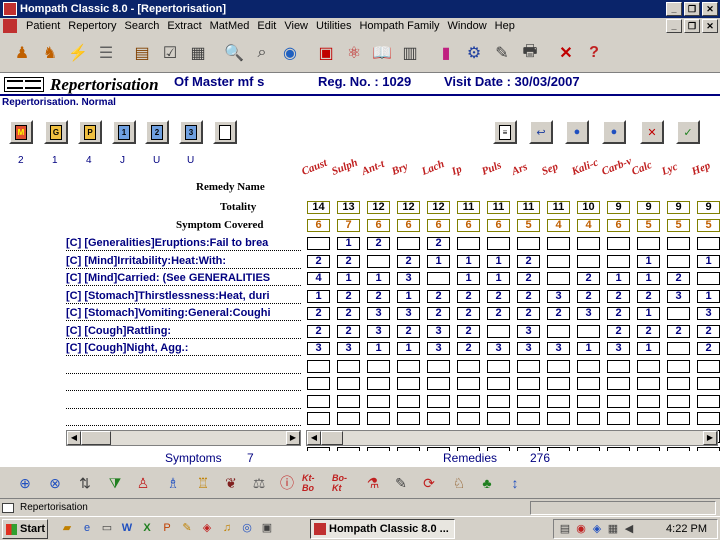 The width and height of the screenshot is (720, 540). What do you see at coordinates (522, 175) in the screenshot?
I see `remedy-name-header: Ars` at bounding box center [522, 175].